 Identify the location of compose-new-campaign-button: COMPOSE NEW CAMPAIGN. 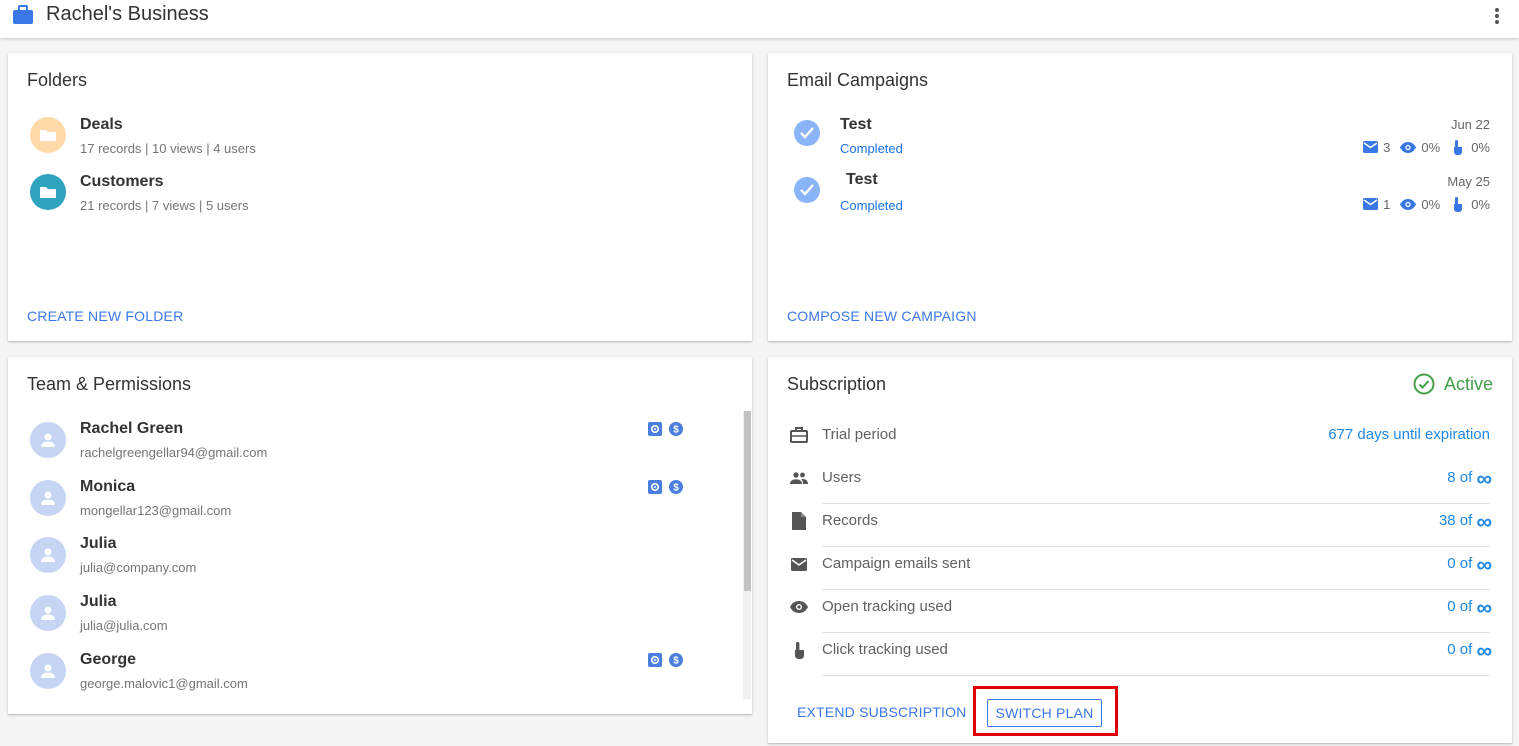
(882, 316).